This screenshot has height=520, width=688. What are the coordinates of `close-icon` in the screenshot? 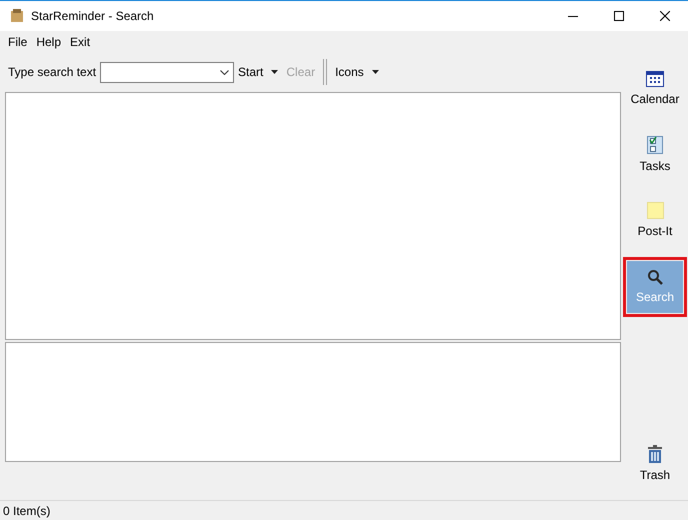 It's located at (665, 16).